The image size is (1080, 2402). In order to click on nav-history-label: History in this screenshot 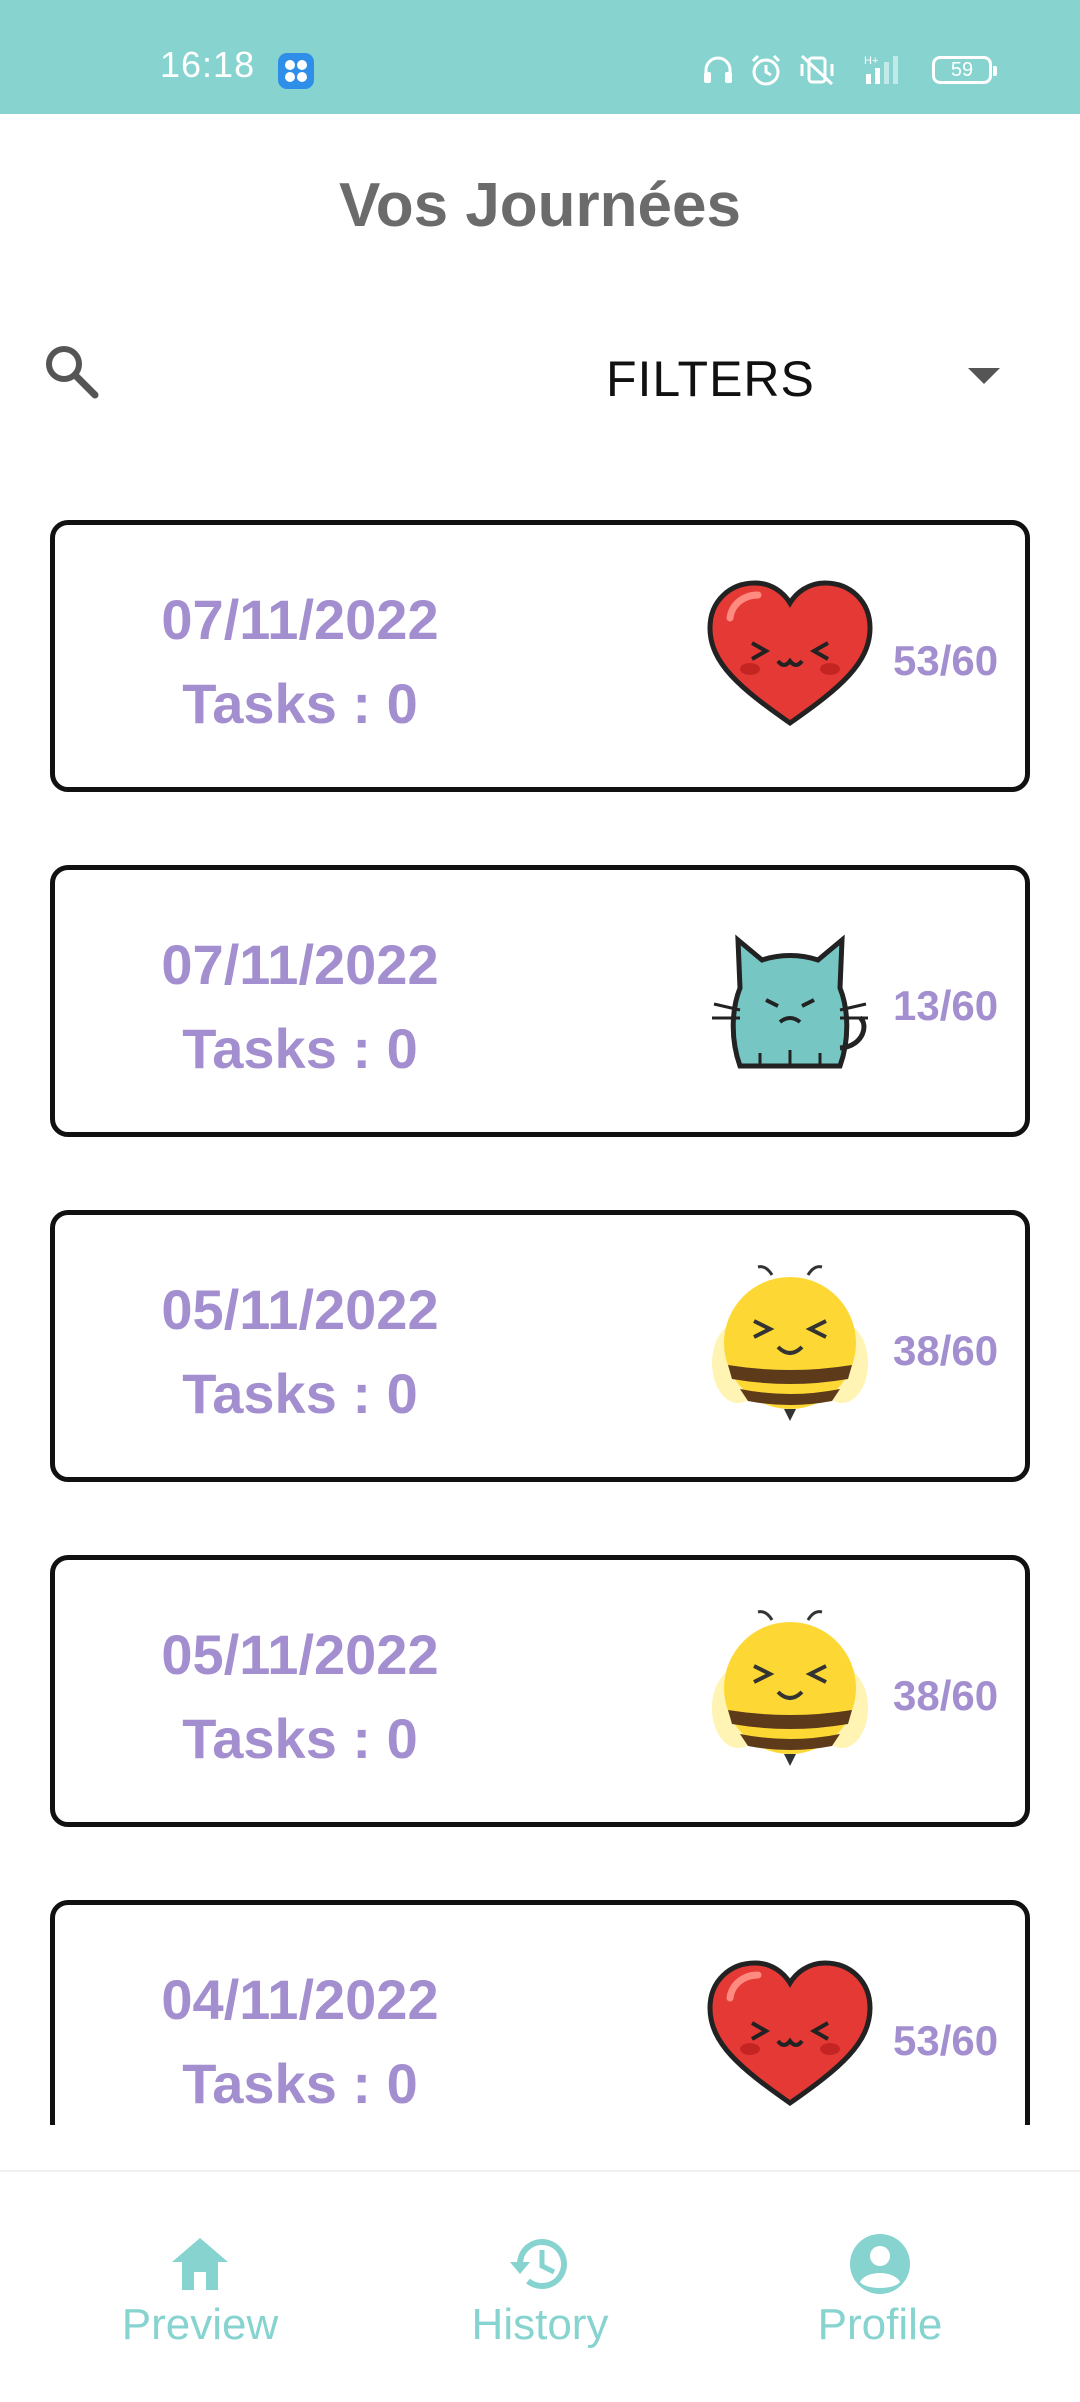, I will do `click(540, 2324)`.